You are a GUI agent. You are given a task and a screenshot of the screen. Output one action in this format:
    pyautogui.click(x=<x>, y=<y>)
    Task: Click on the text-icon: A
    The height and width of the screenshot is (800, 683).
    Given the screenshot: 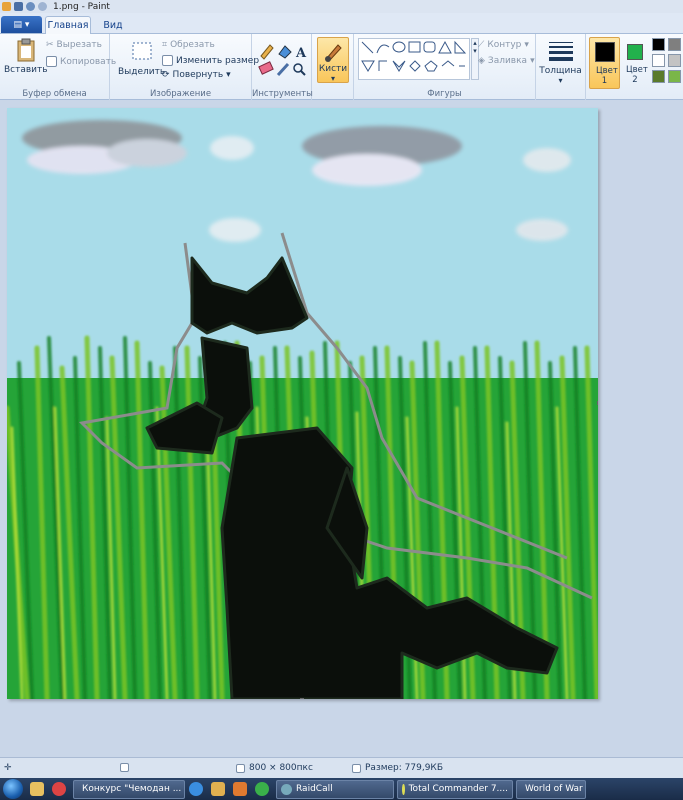 What is the action you would take?
    pyautogui.click(x=301, y=53)
    